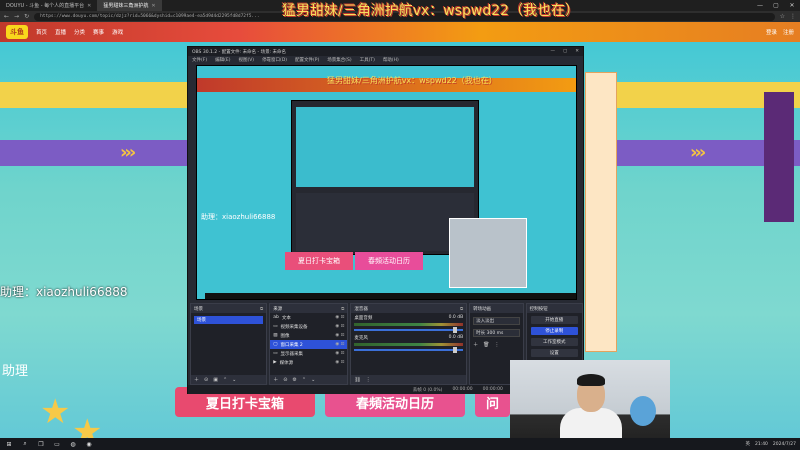  Describe the element at coordinates (412, 80) in the screenshot. I see `preview-overlay-title: 猛男甜妹/三角洲护航vx：wspwd22（我也在）` at that location.